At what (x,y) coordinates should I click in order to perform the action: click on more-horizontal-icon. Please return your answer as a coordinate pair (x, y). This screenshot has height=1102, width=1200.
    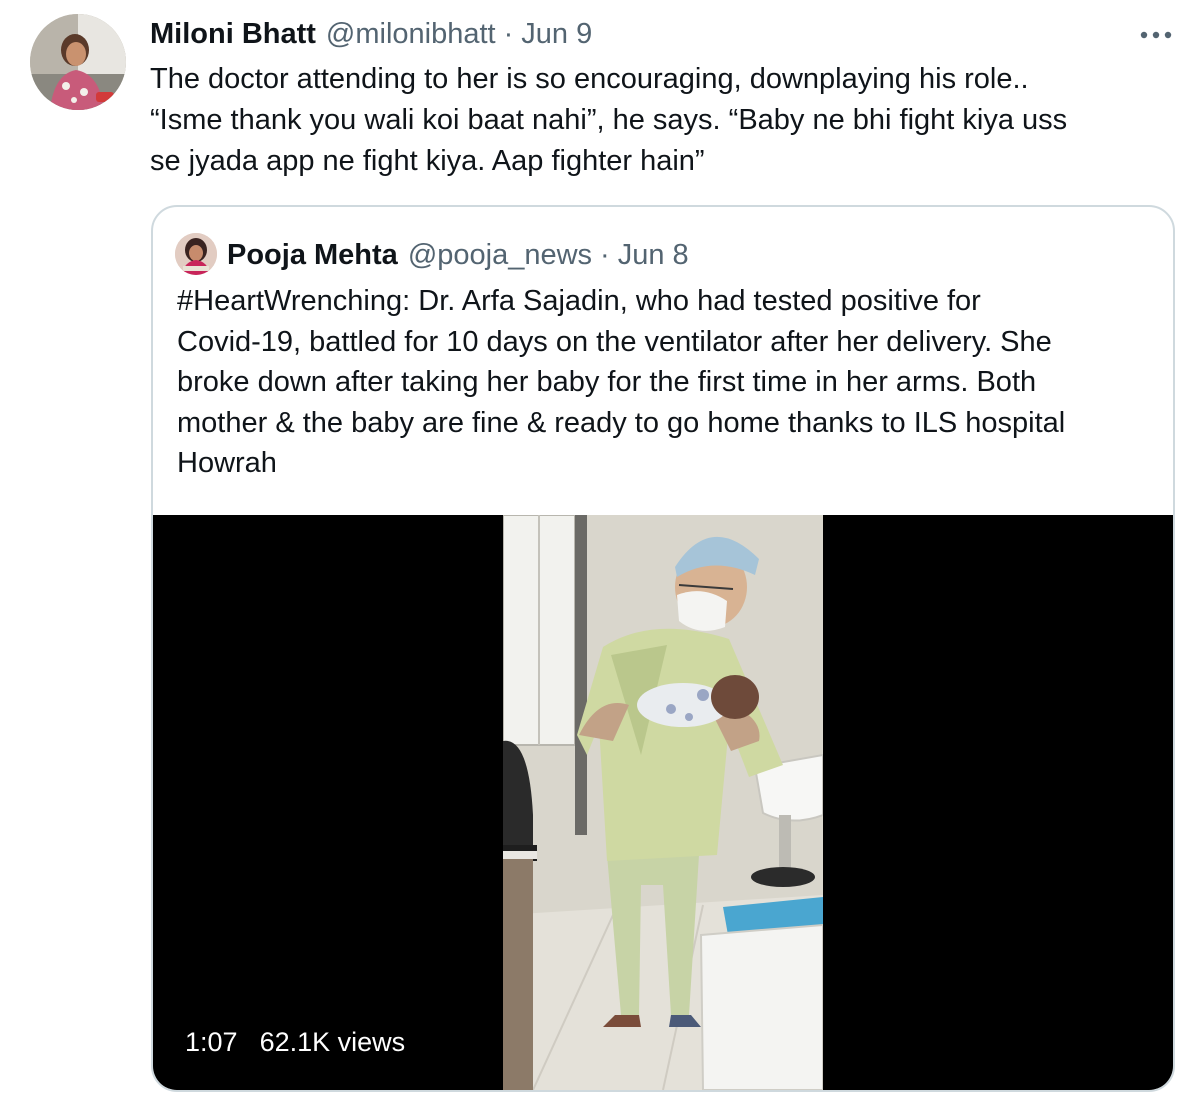
    Looking at the image, I should click on (1156, 35).